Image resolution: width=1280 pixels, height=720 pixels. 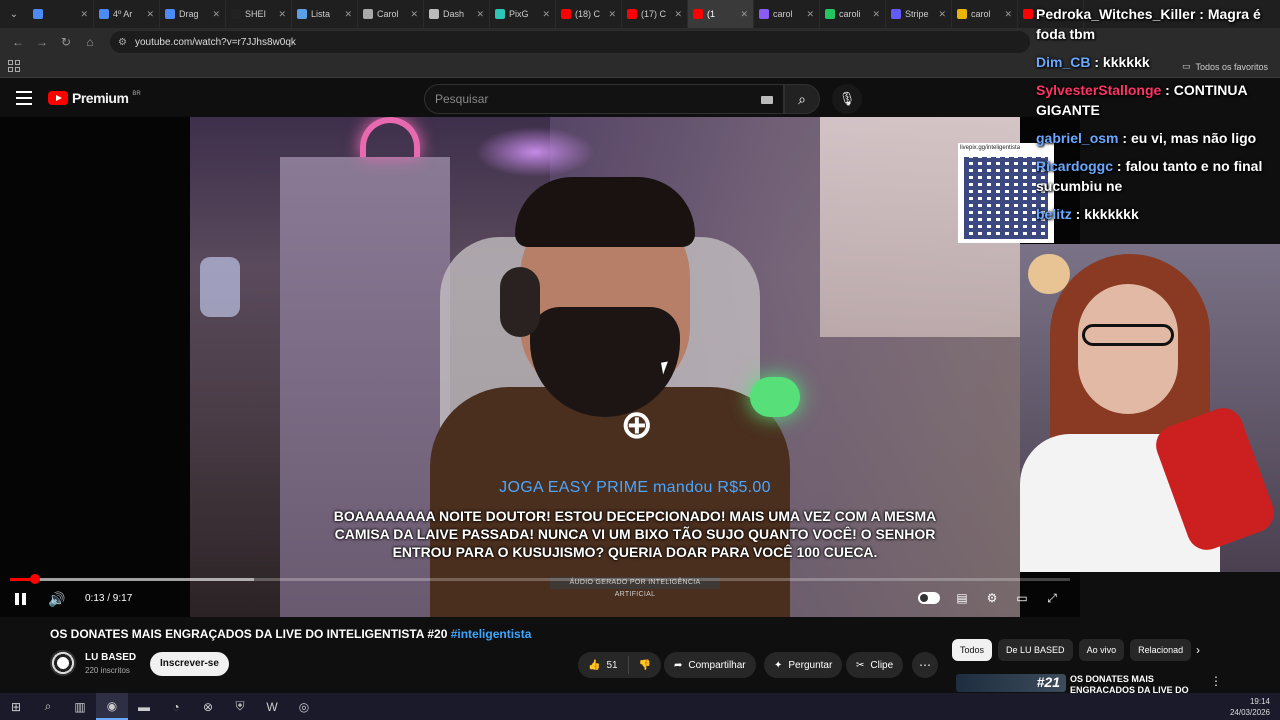 I want to click on home-icon: ⌂, so click(x=90, y=42).